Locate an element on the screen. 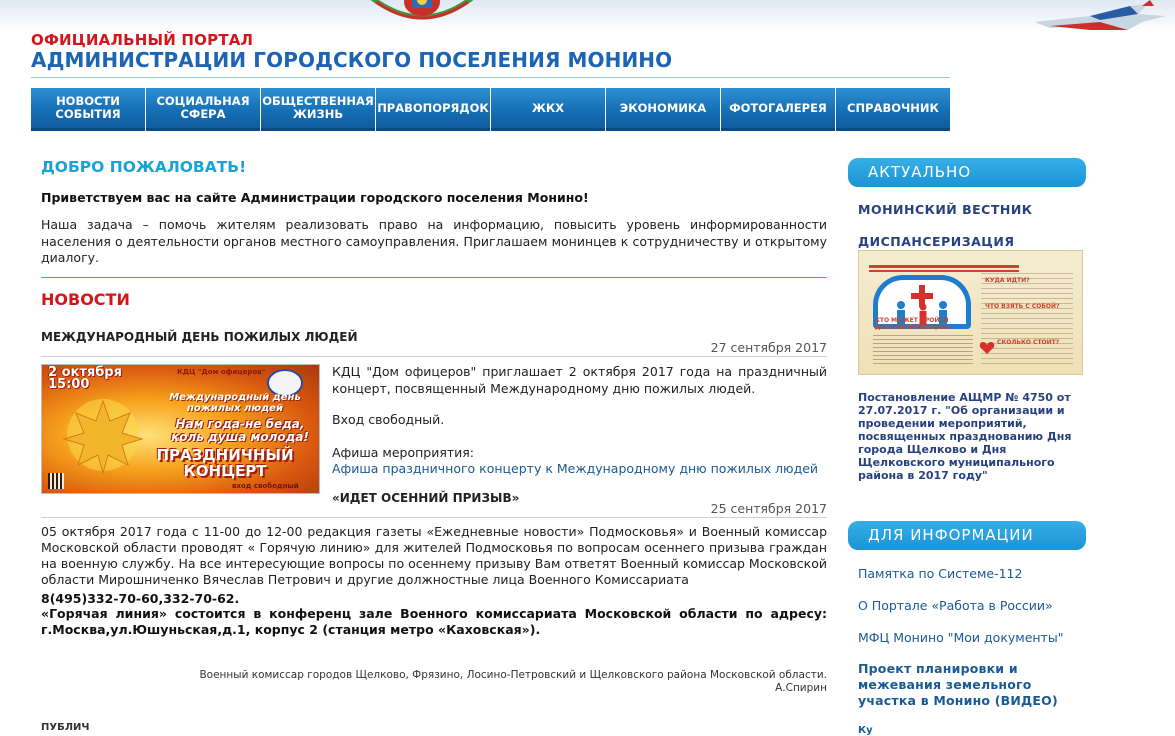 The height and width of the screenshot is (736, 1175). maple-leaf-icon is located at coordinates (103, 437).